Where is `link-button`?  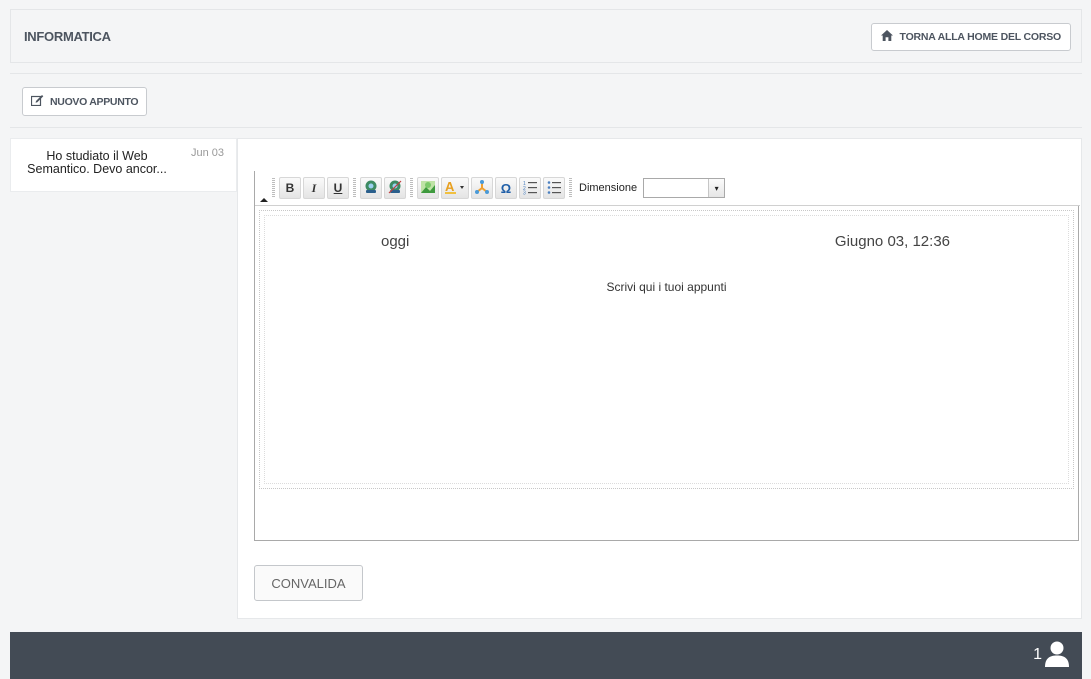 link-button is located at coordinates (371, 188).